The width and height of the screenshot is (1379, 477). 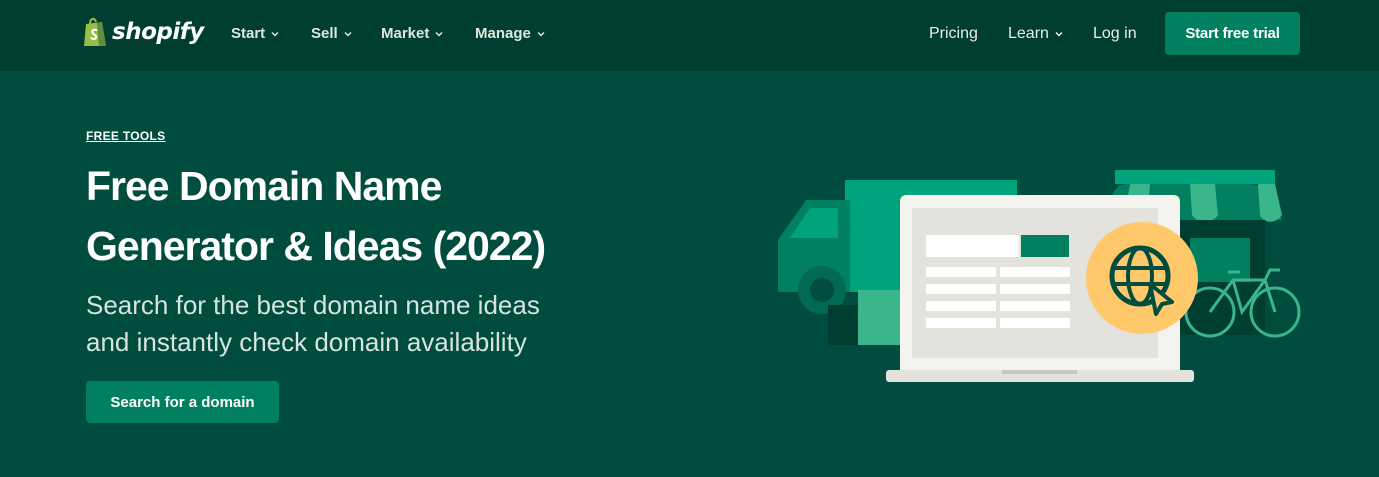 I want to click on nav-link-login: Log in, so click(x=1115, y=34).